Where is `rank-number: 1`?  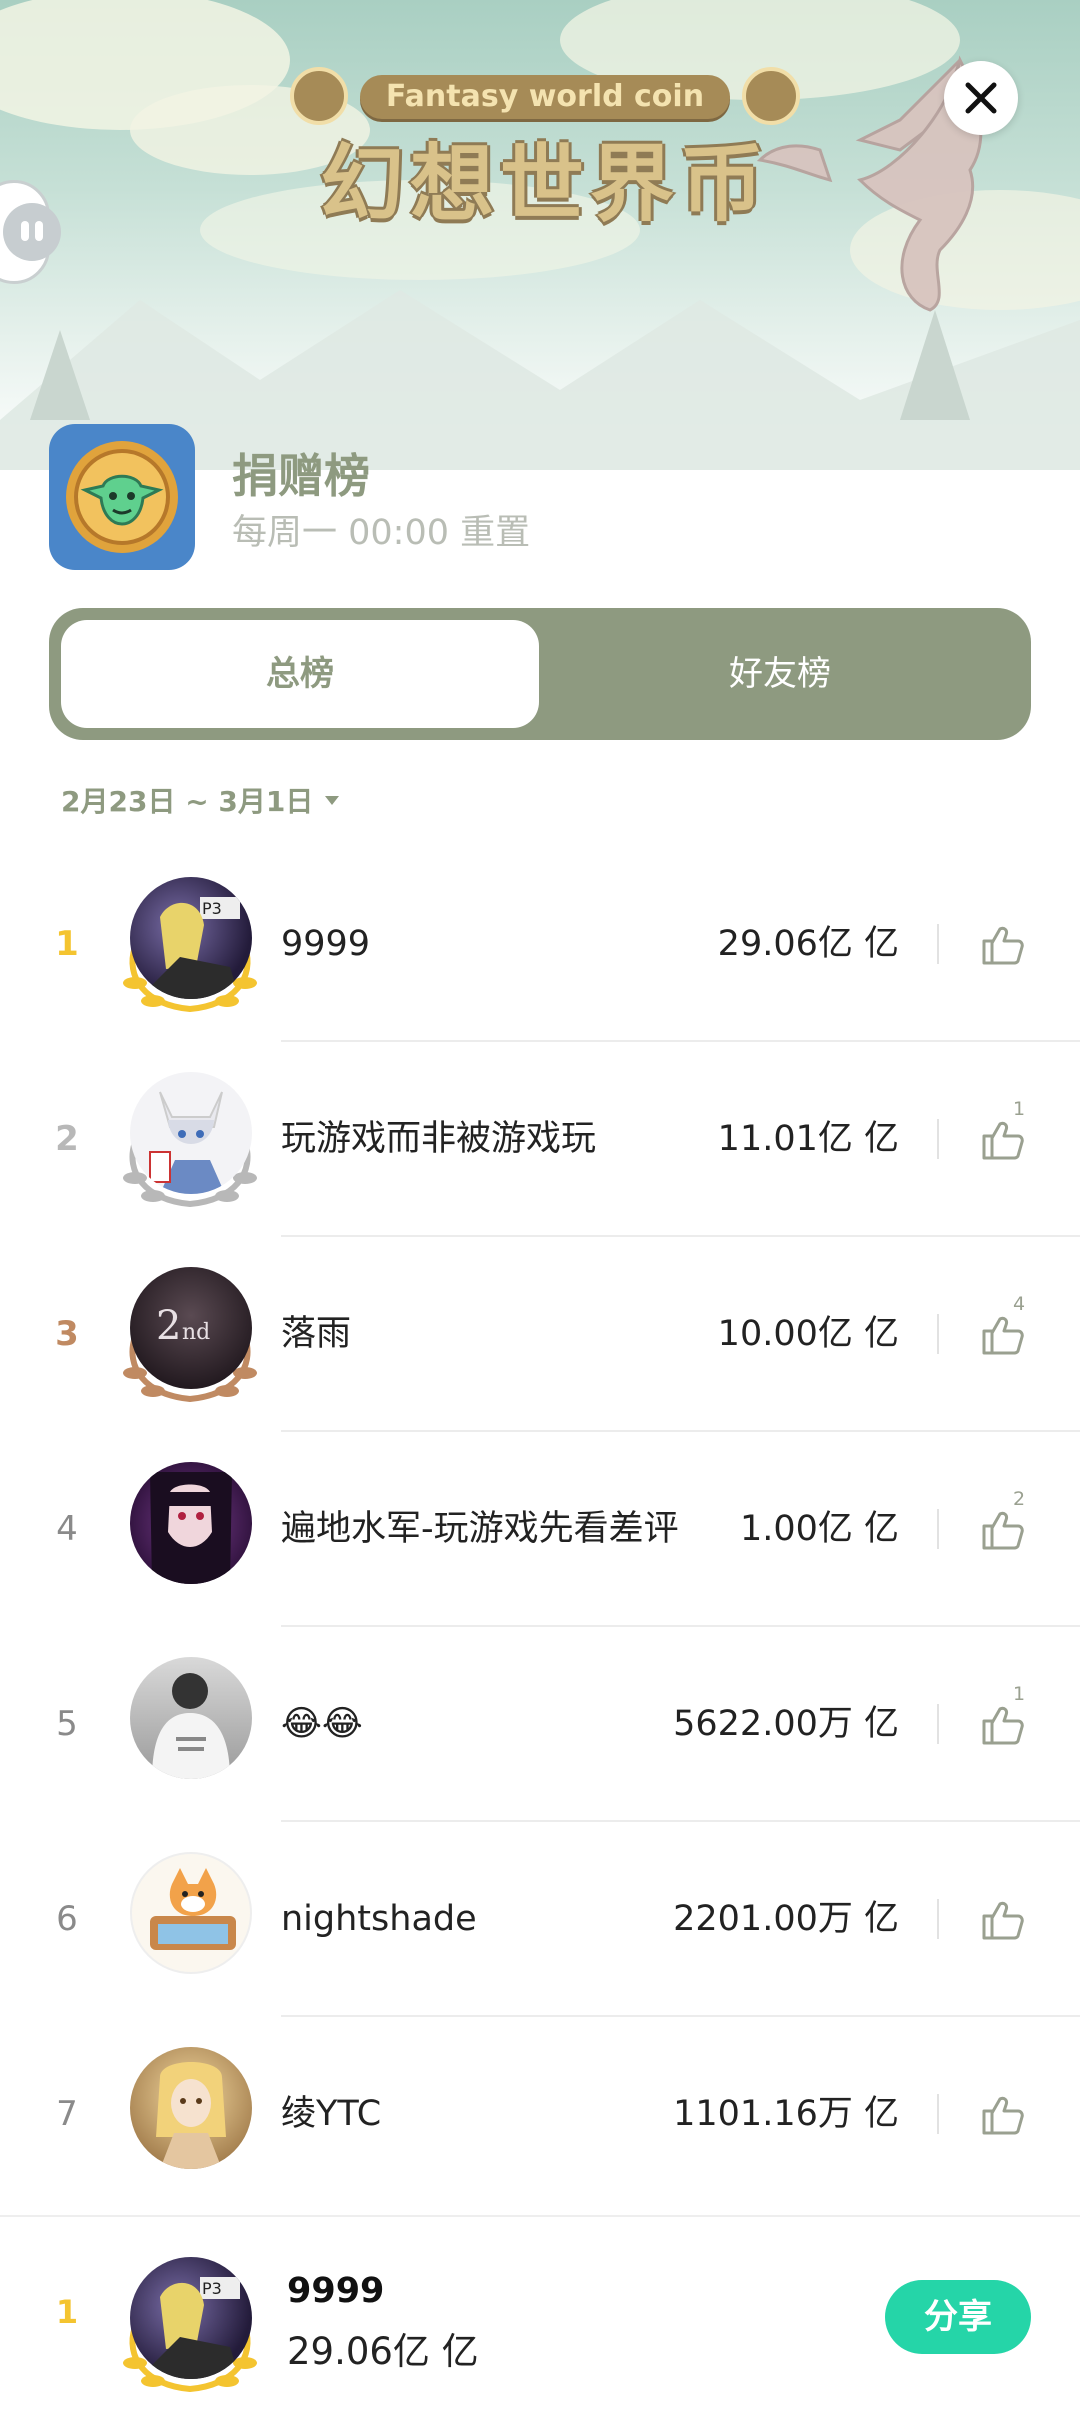
rank-number: 1 is located at coordinates (67, 944).